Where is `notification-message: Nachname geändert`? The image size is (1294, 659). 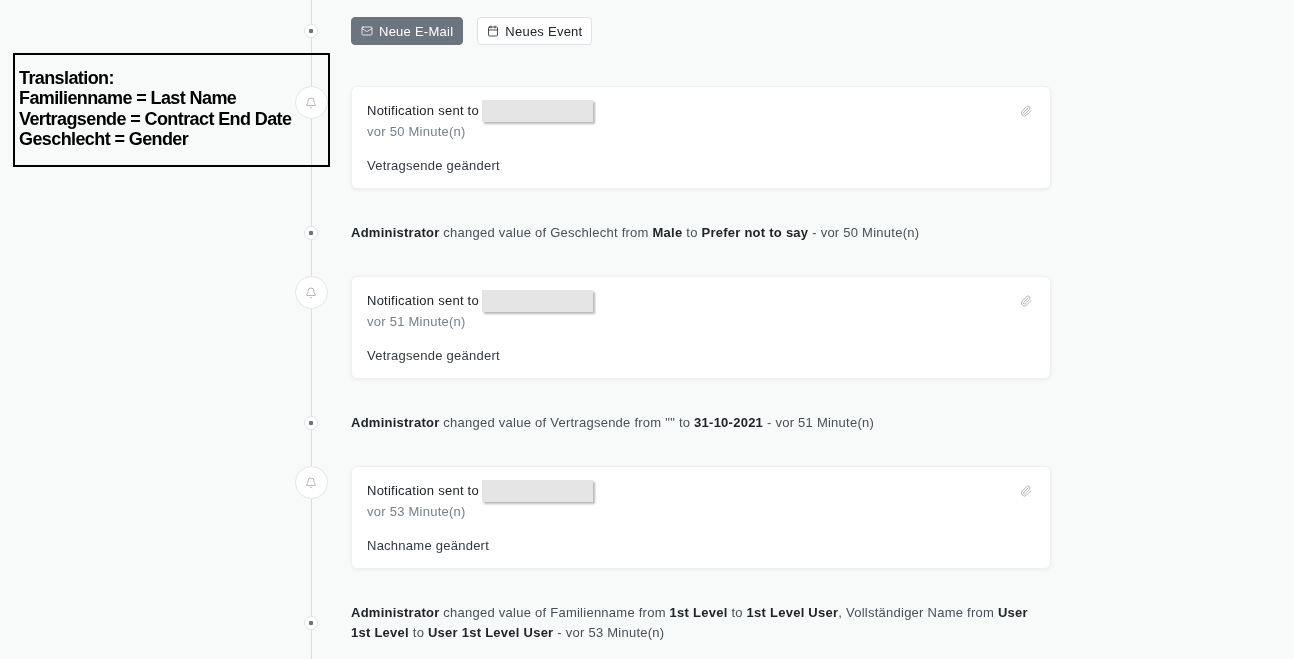 notification-message: Nachname geändert is located at coordinates (428, 546).